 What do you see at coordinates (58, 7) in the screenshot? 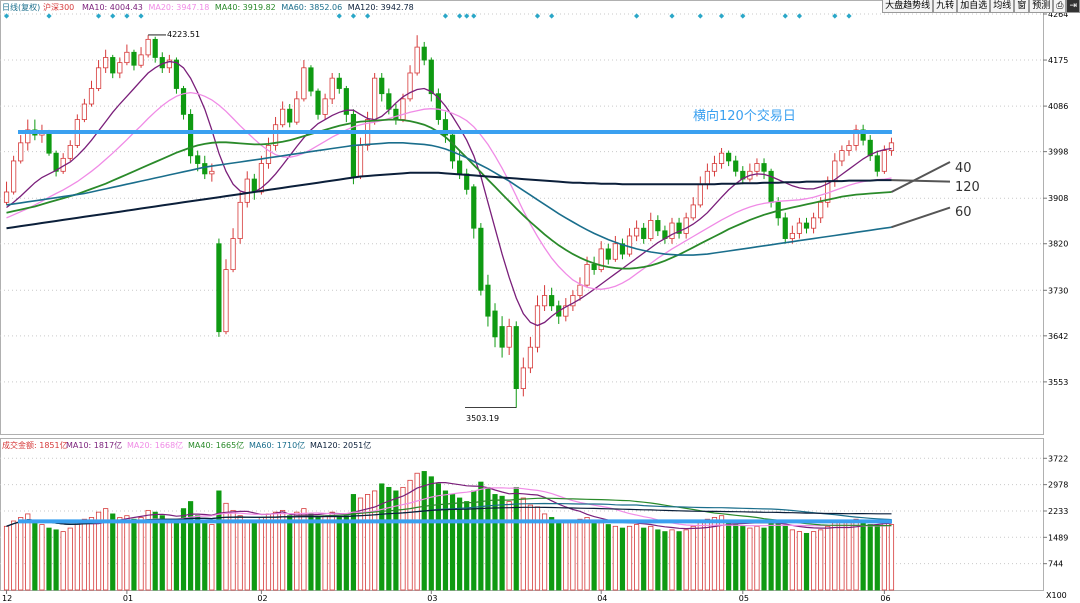
I see `symbol-name: 沪深300` at bounding box center [58, 7].